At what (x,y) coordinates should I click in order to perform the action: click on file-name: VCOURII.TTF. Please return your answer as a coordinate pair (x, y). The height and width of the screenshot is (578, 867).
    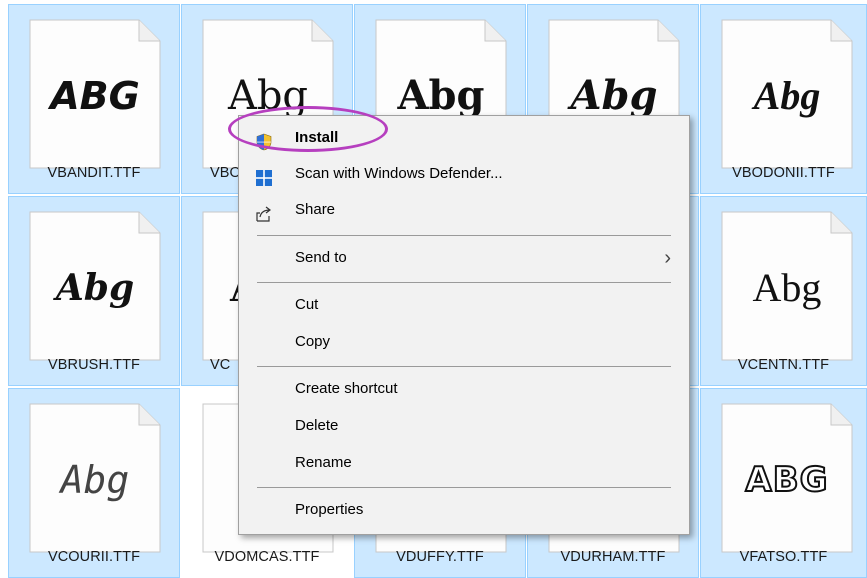
    Looking at the image, I should click on (94, 557).